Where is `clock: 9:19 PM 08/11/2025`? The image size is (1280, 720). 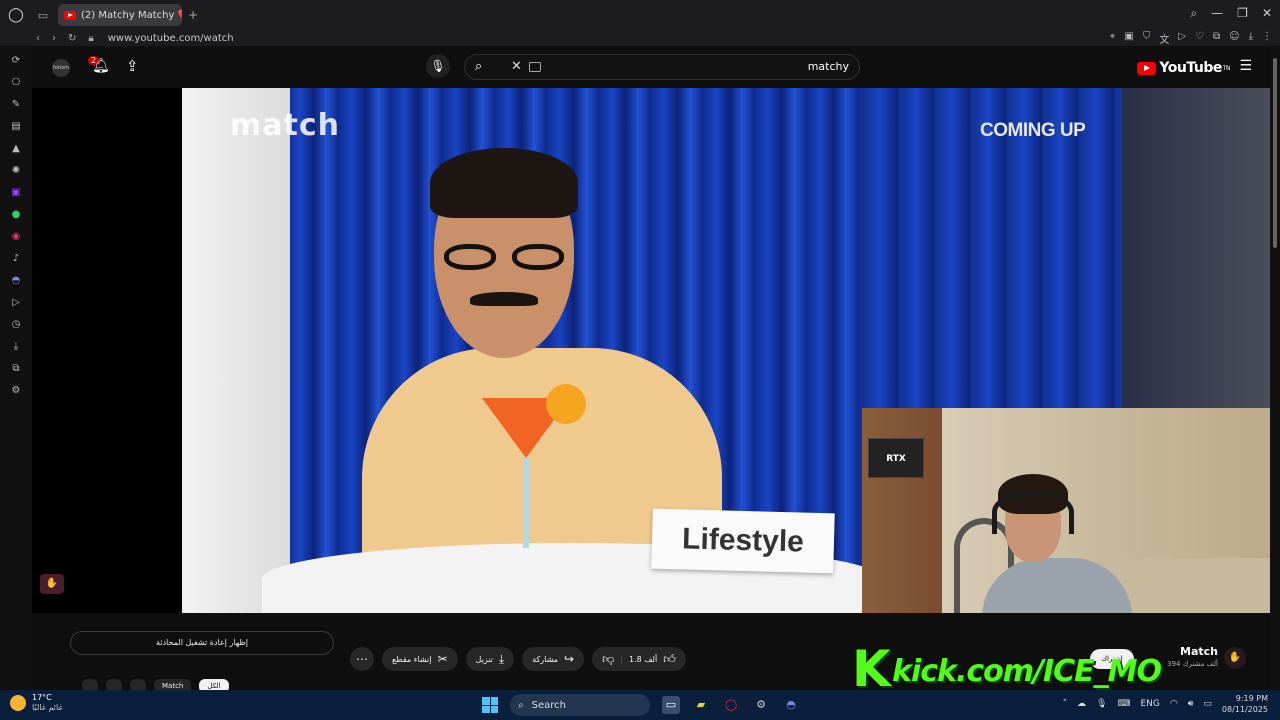
clock: 9:19 PM 08/11/2025 is located at coordinates (1245, 704).